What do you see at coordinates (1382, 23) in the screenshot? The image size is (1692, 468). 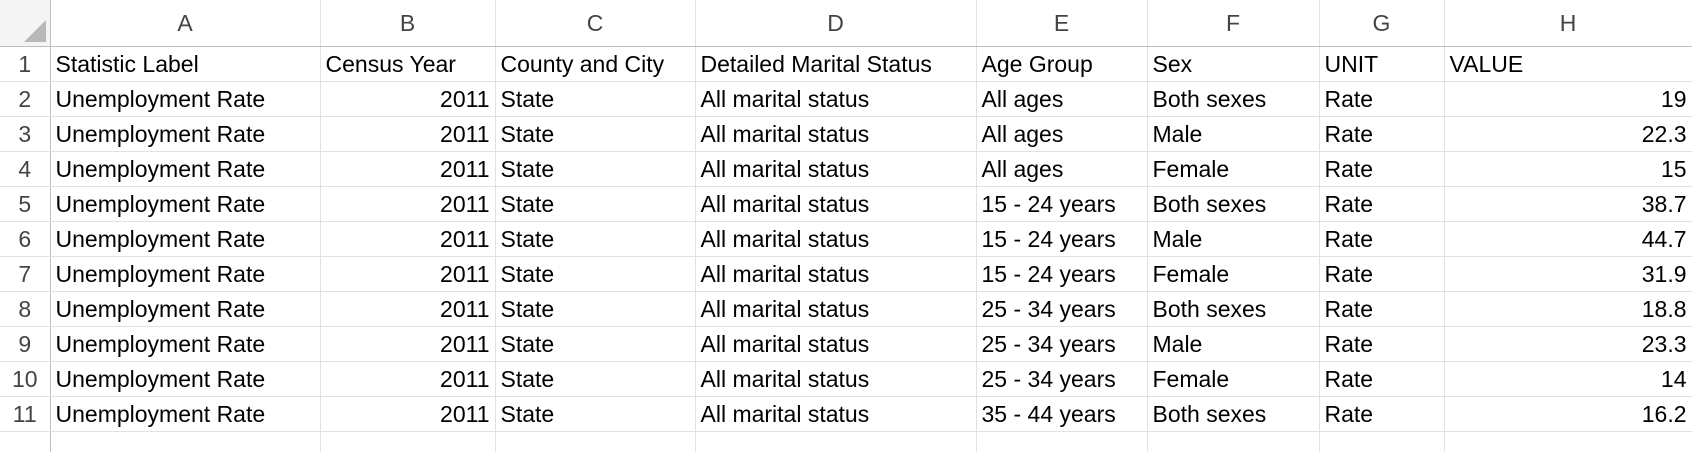 I see `column-header-g: G` at bounding box center [1382, 23].